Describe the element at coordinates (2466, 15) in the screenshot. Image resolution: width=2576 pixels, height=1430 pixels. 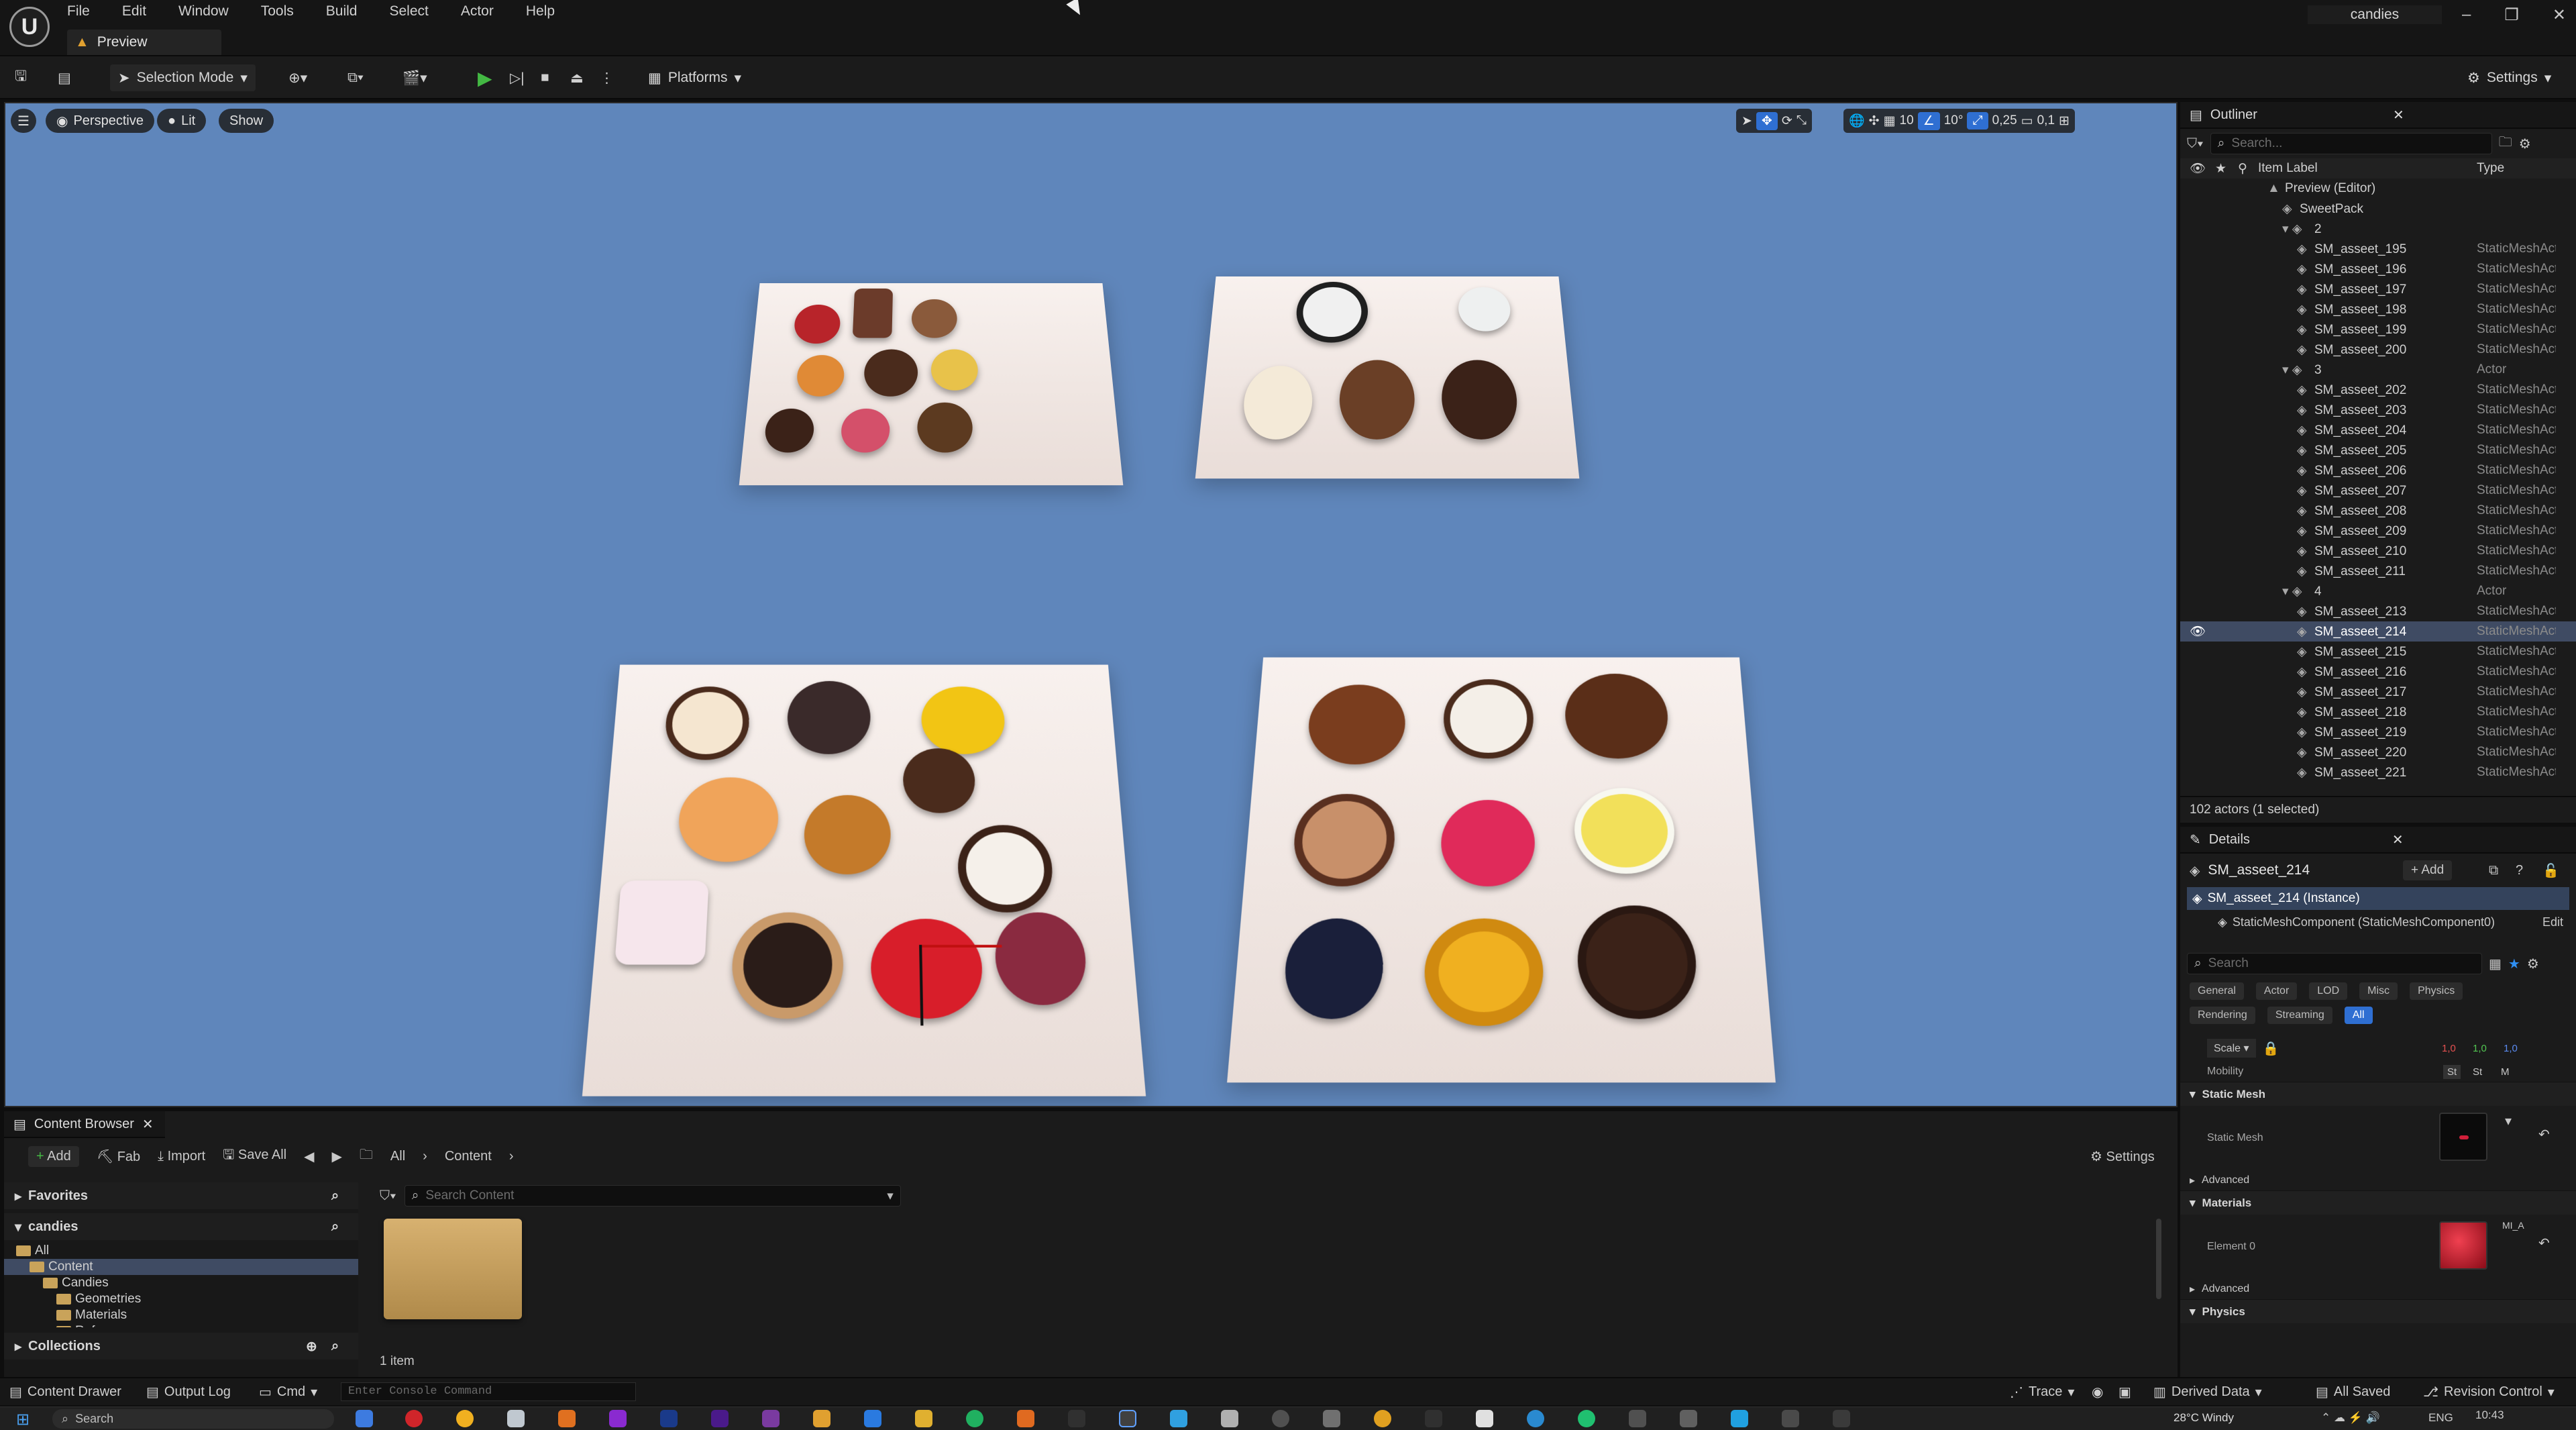
I see `minimize-button: –` at that location.